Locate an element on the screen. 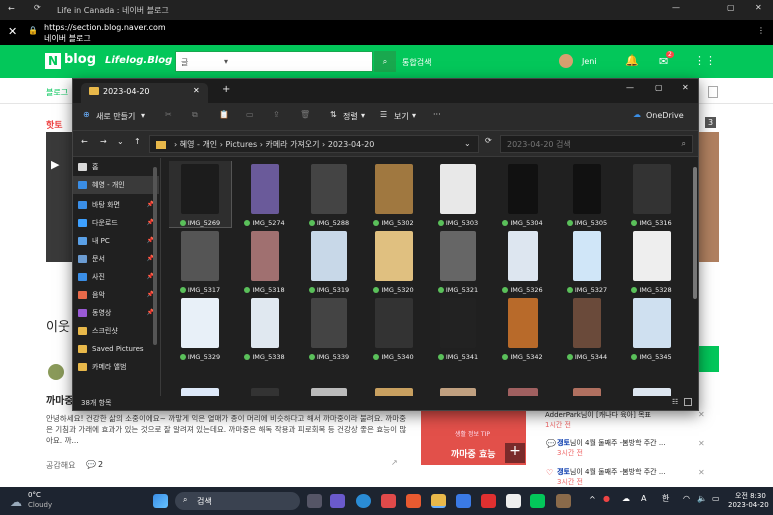 The image size is (773, 515). file-thumbnail: IMG_5321 is located at coordinates (458, 261).